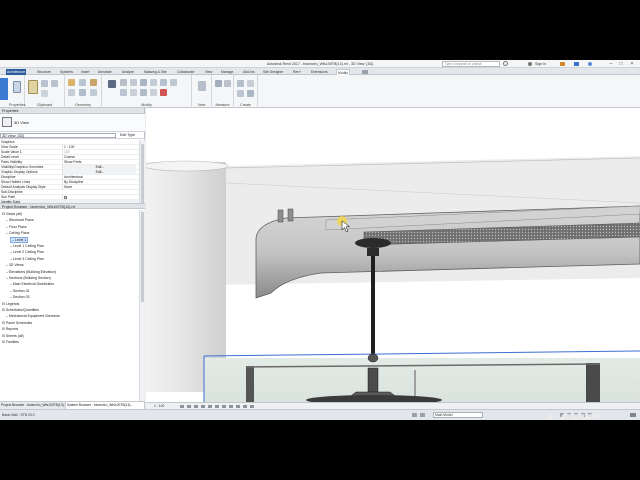 The width and height of the screenshot is (640, 480). Describe the element at coordinates (44, 83) in the screenshot. I see `cut-icon` at that location.